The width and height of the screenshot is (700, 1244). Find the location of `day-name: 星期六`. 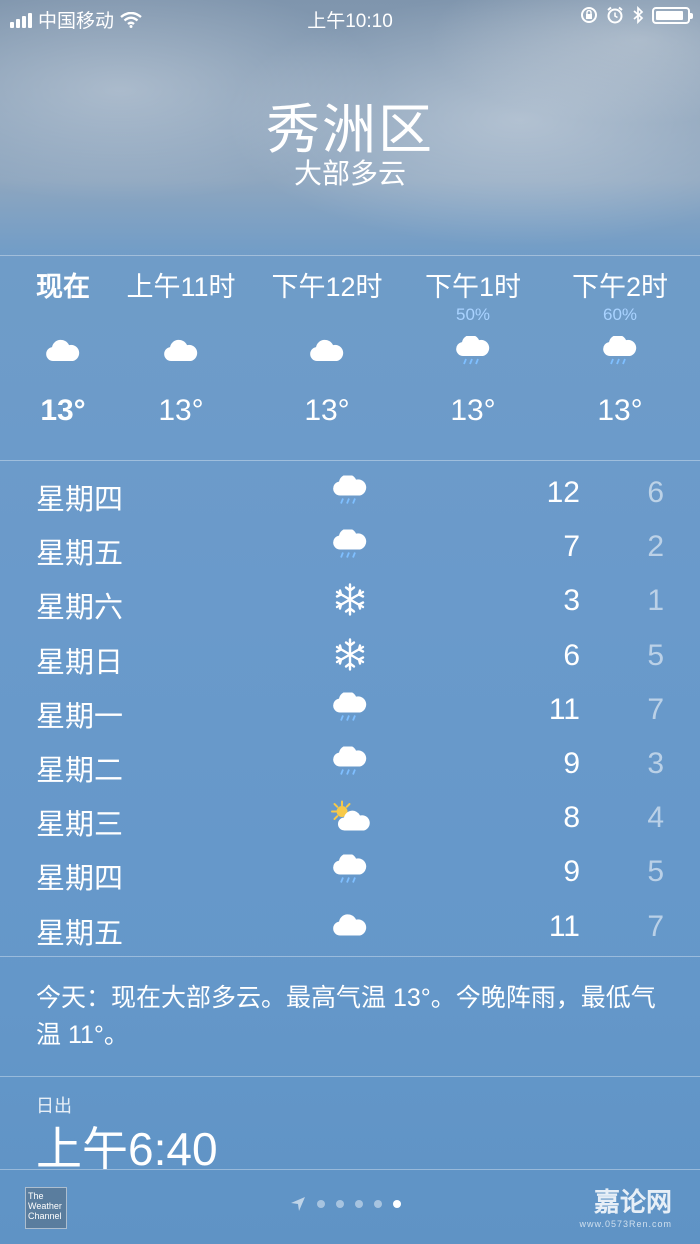

day-name: 星期六 is located at coordinates (80, 608).